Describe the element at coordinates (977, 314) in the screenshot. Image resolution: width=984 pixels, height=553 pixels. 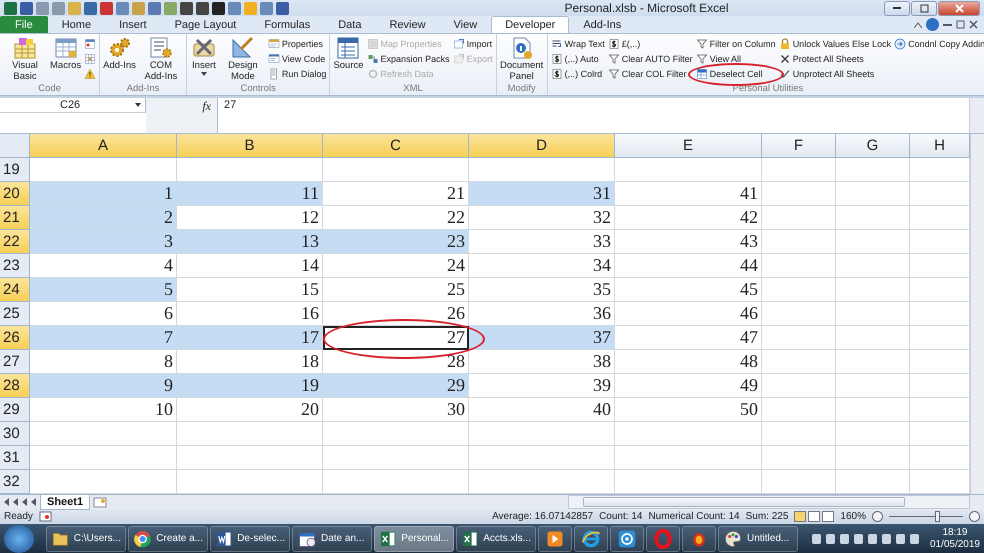
I see `scrollbar` at that location.